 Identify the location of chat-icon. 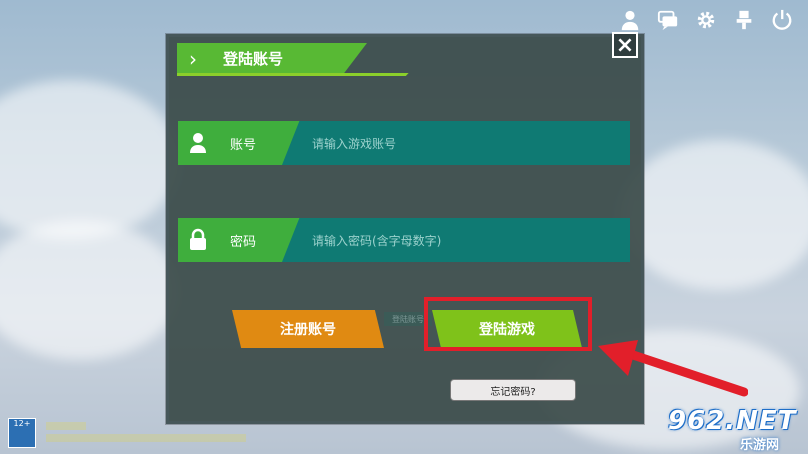
(668, 20).